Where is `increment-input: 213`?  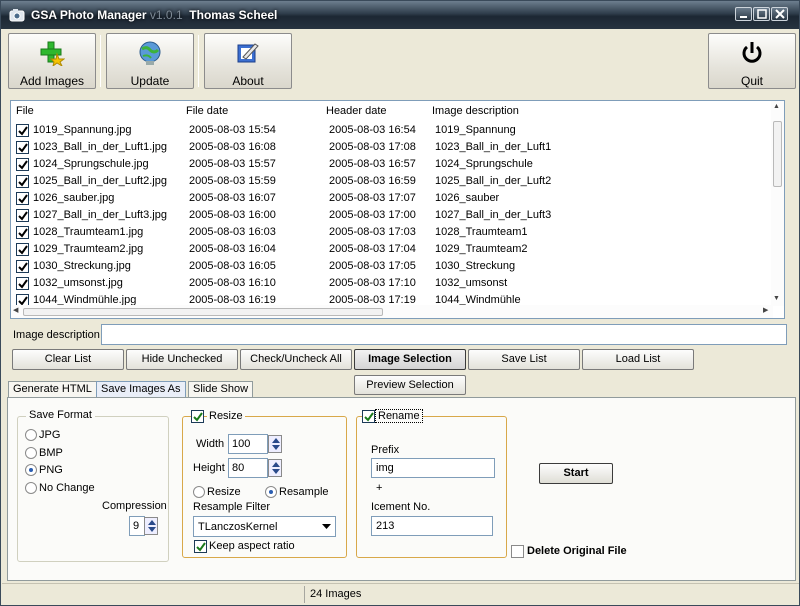
increment-input: 213 is located at coordinates (432, 526).